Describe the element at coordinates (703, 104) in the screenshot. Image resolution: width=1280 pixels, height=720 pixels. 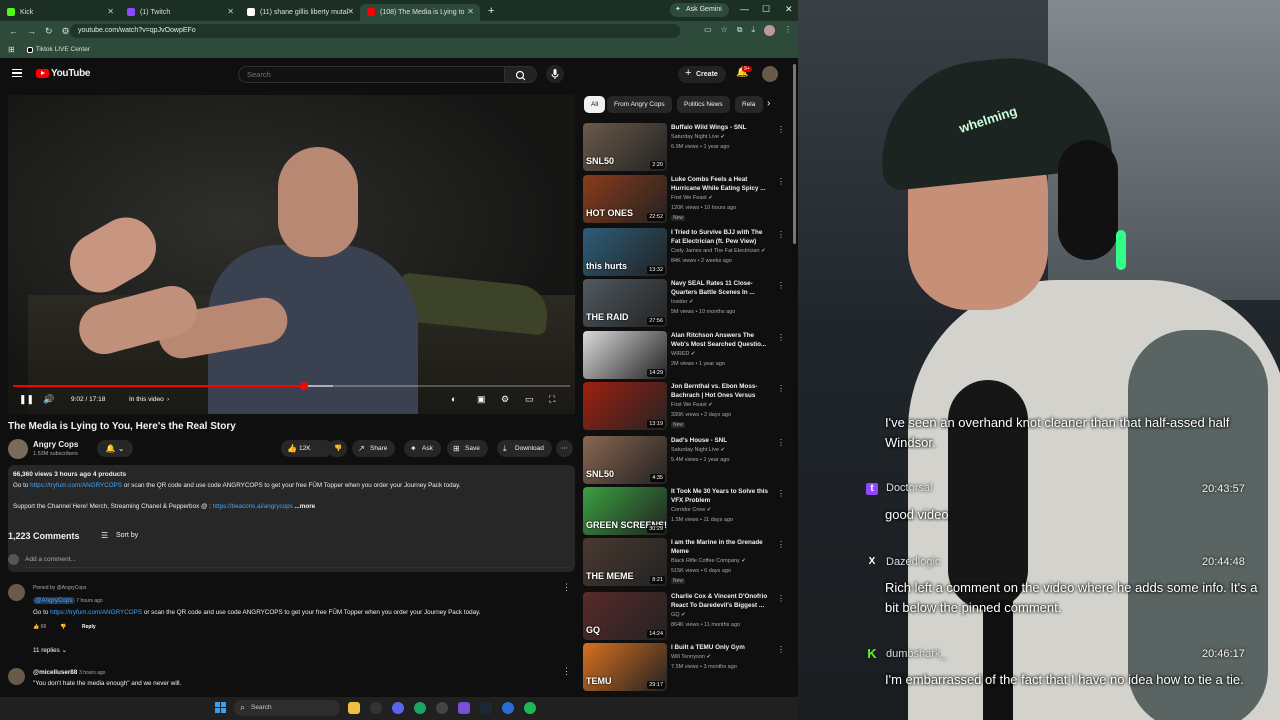
I see `chip-politics-news: Politics News` at that location.